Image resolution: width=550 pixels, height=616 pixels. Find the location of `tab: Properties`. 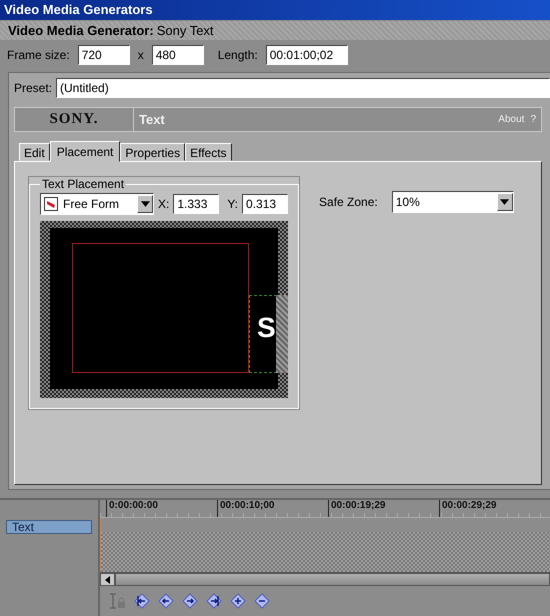

tab: Properties is located at coordinates (153, 152).